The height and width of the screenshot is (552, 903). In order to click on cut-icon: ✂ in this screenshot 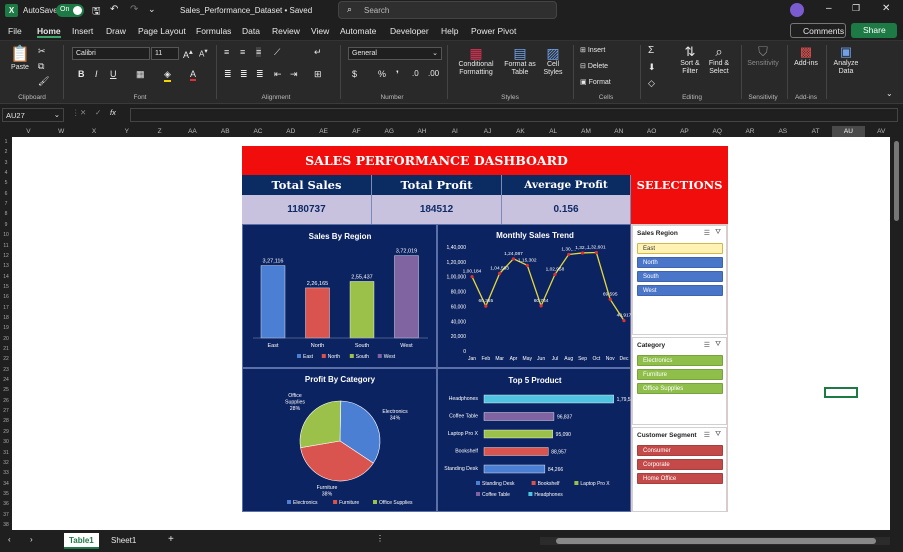, I will do `click(42, 51)`.